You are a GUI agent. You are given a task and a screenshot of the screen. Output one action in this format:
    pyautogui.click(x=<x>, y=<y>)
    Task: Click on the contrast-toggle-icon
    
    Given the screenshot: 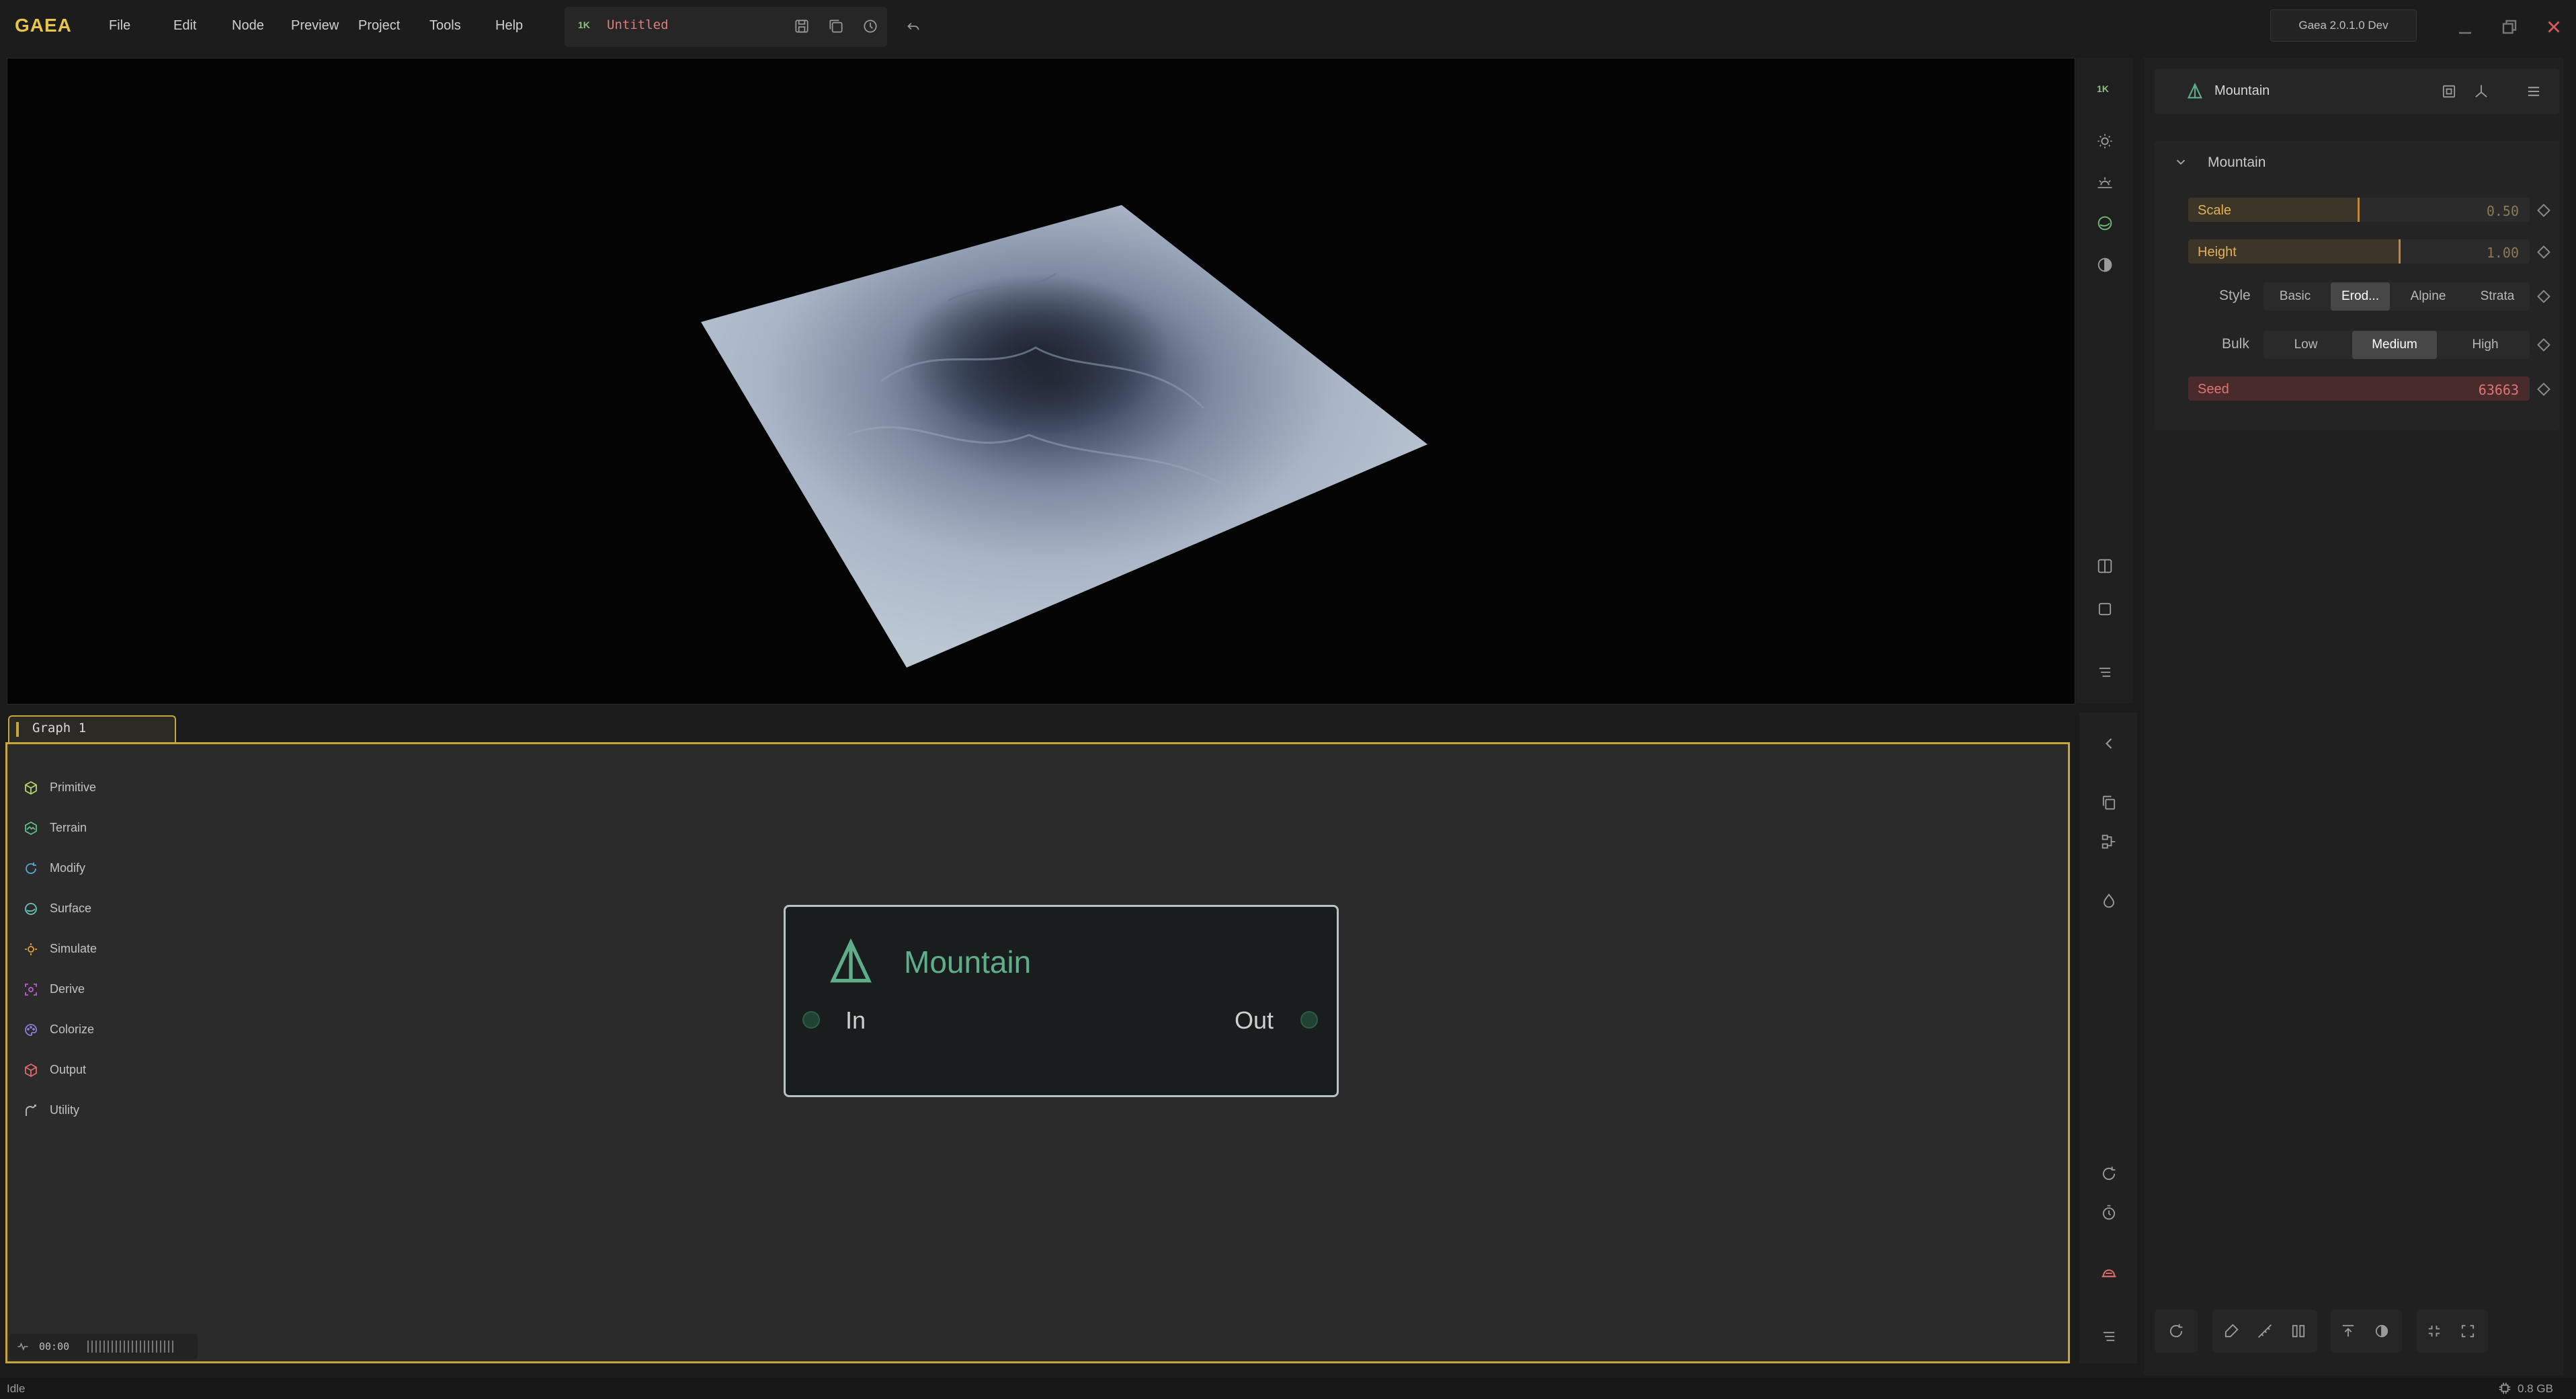 What is the action you would take?
    pyautogui.click(x=2381, y=1331)
    